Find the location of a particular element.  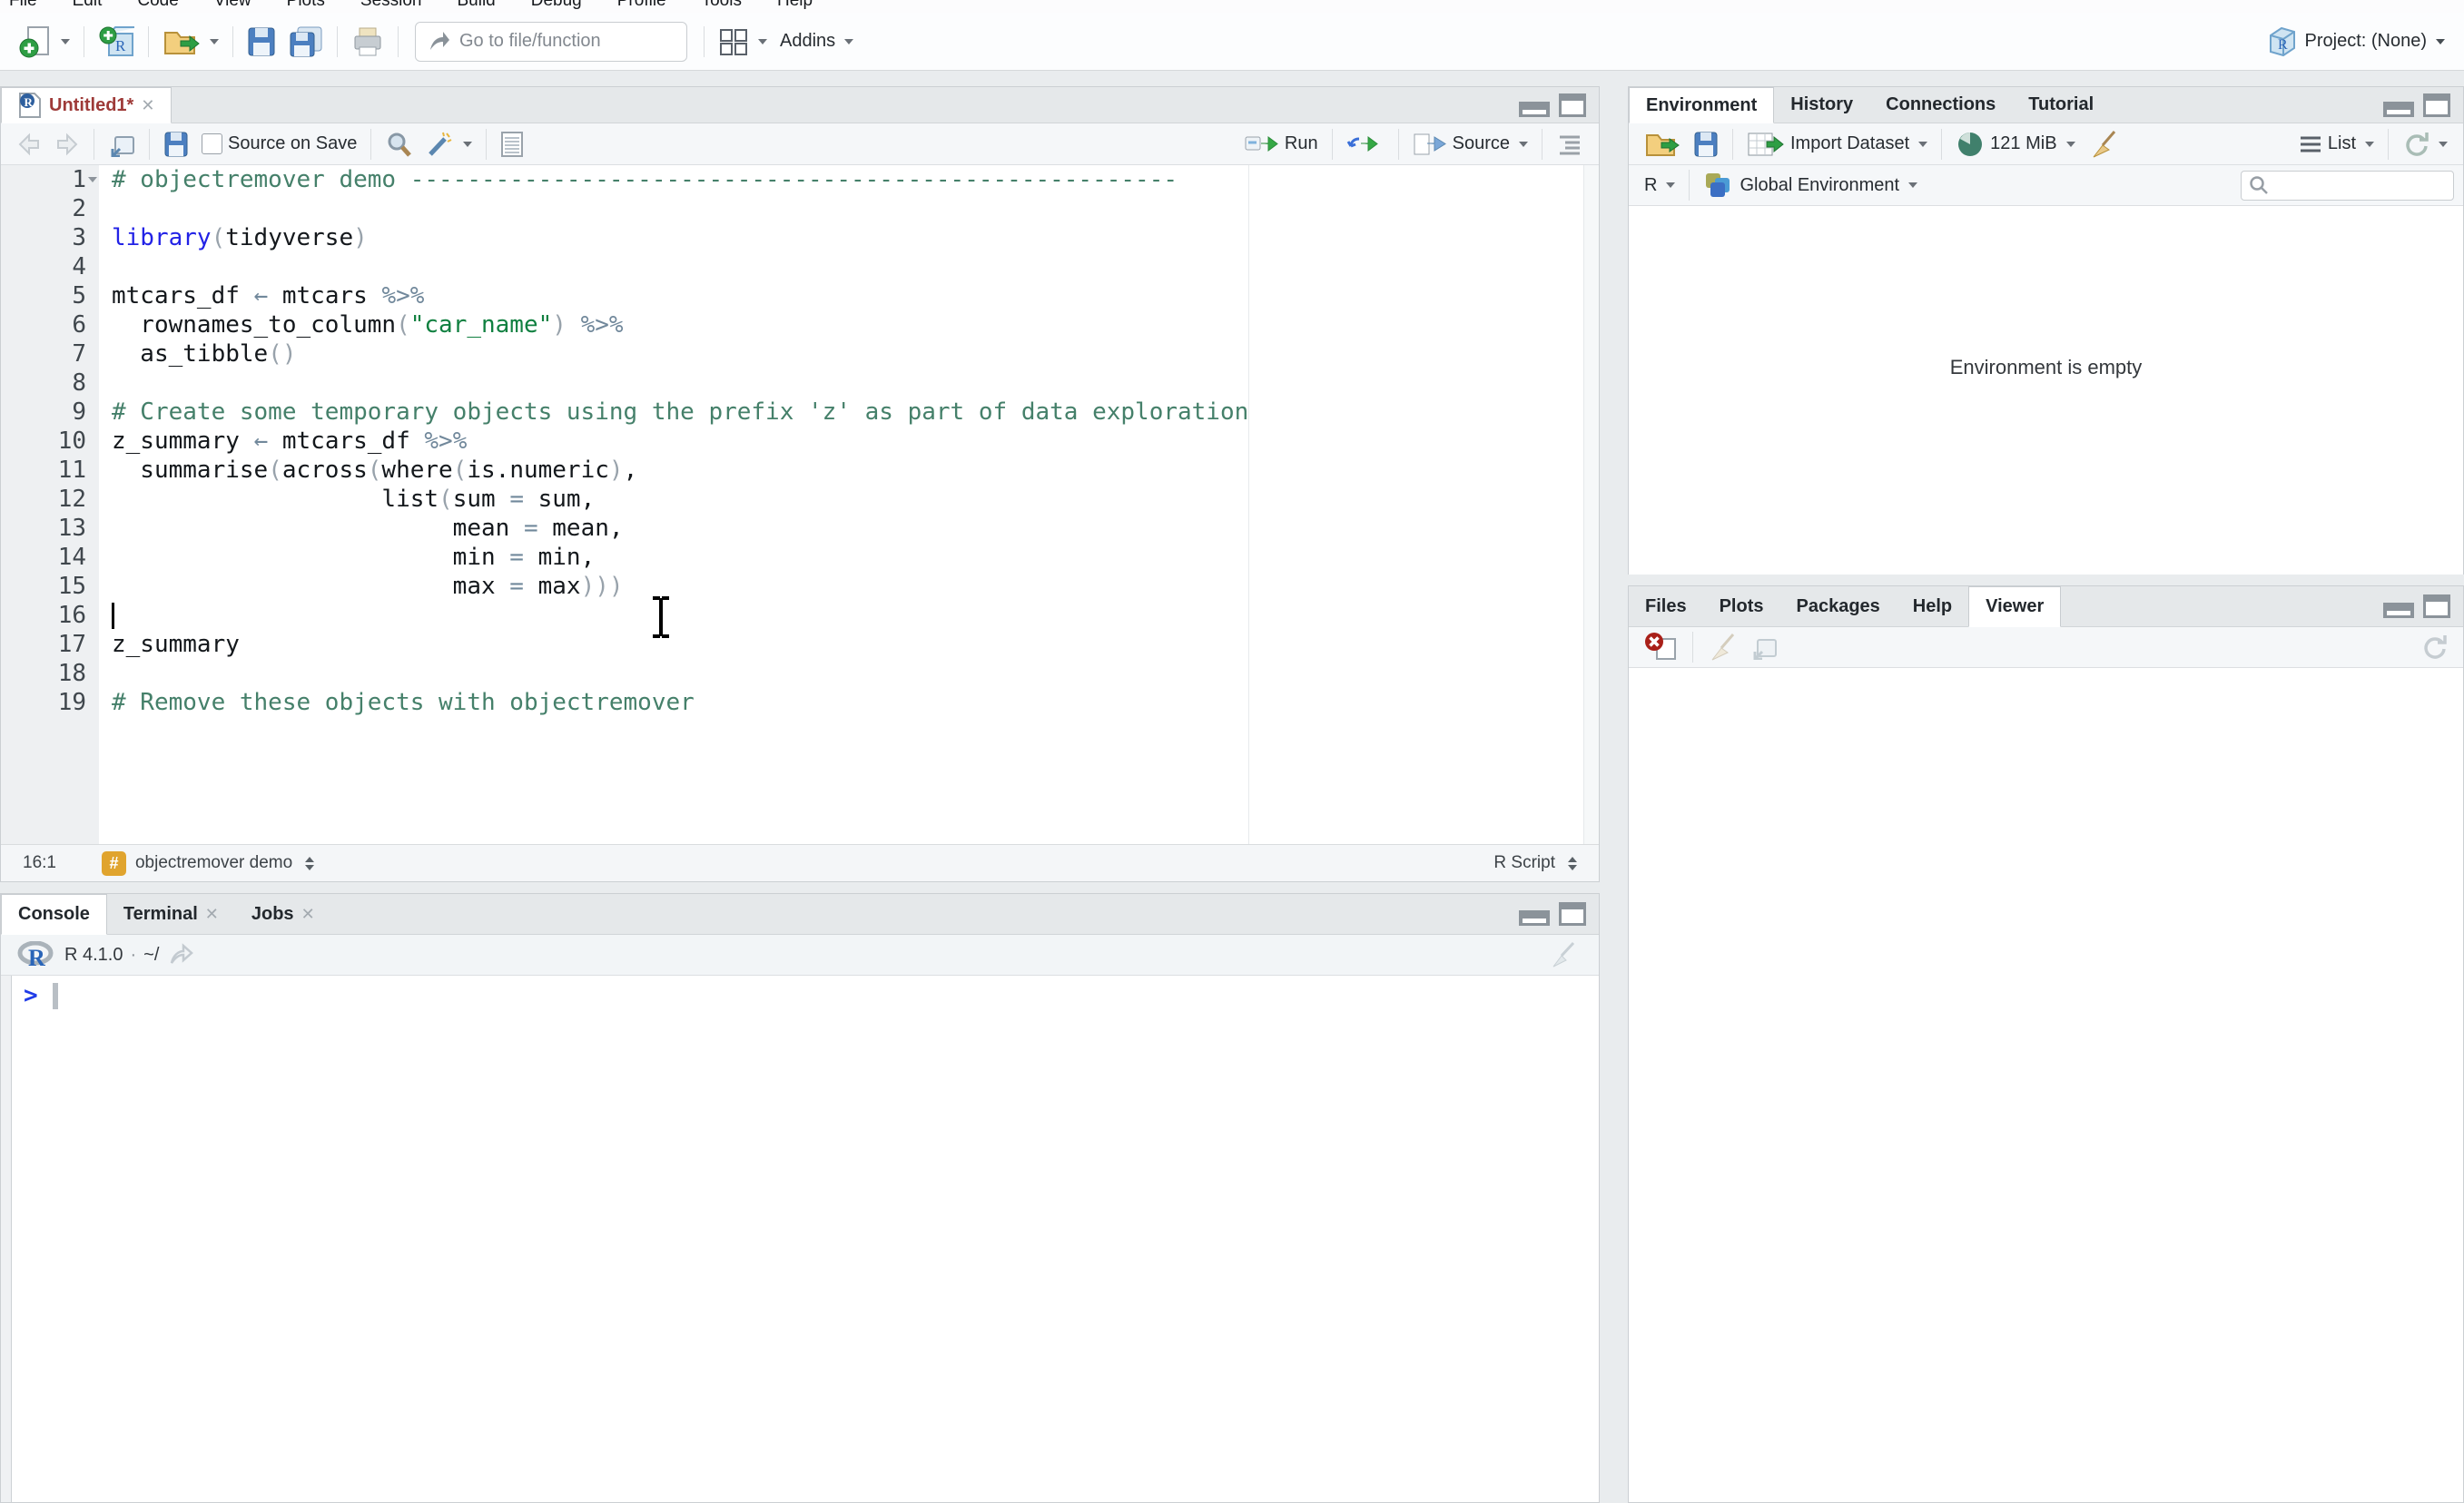

maximize-console-icon is located at coordinates (1572, 914).